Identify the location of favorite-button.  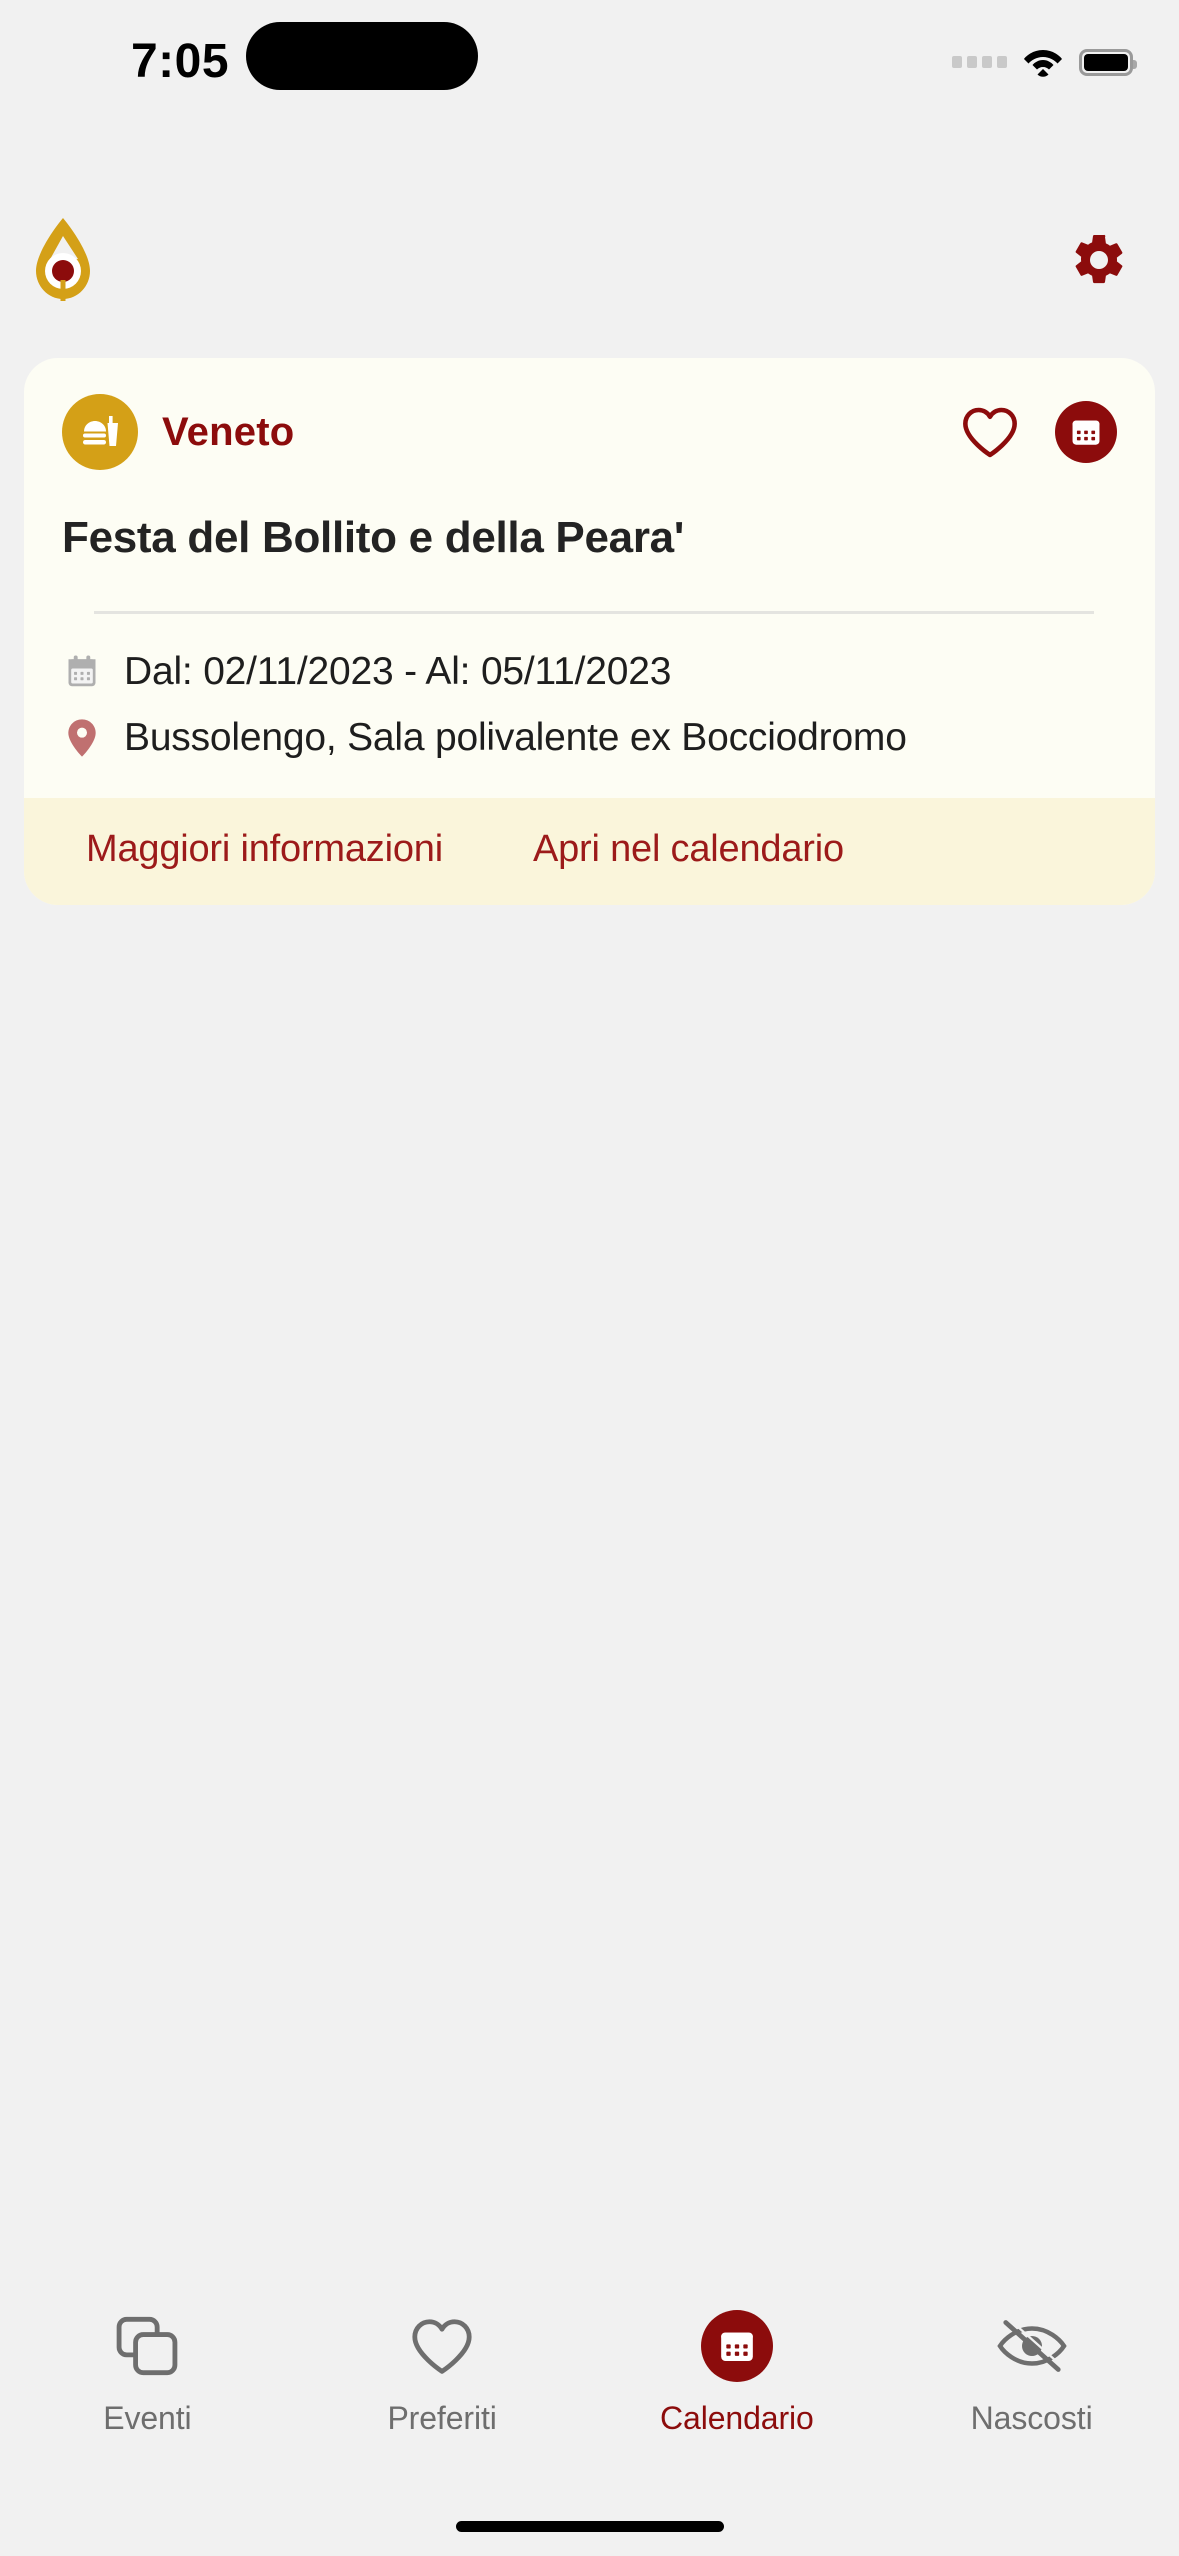
(990, 432).